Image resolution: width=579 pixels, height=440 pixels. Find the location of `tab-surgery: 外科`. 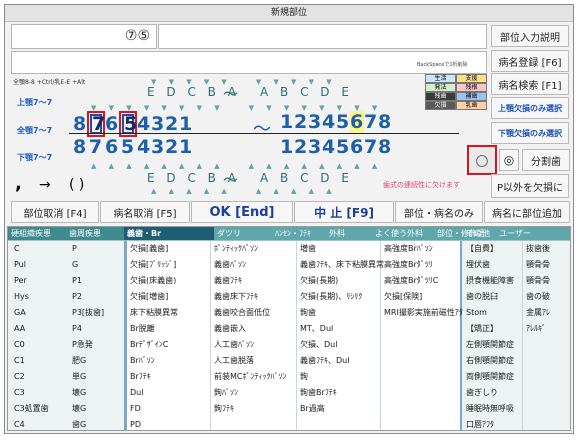

tab-surgery: 外科 is located at coordinates (349, 233).